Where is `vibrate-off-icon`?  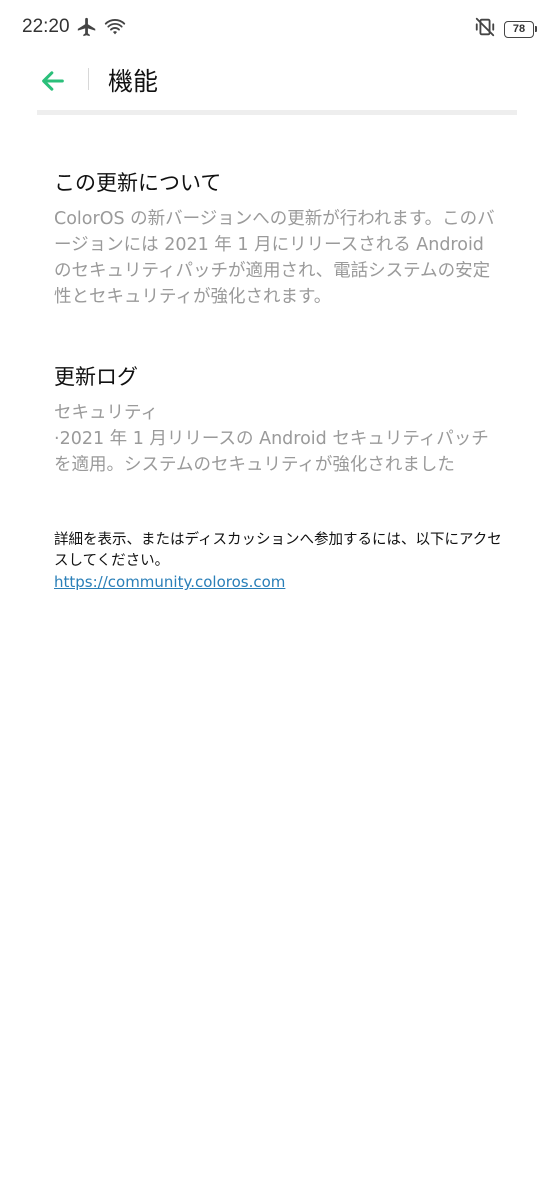
vibrate-off-icon is located at coordinates (485, 29).